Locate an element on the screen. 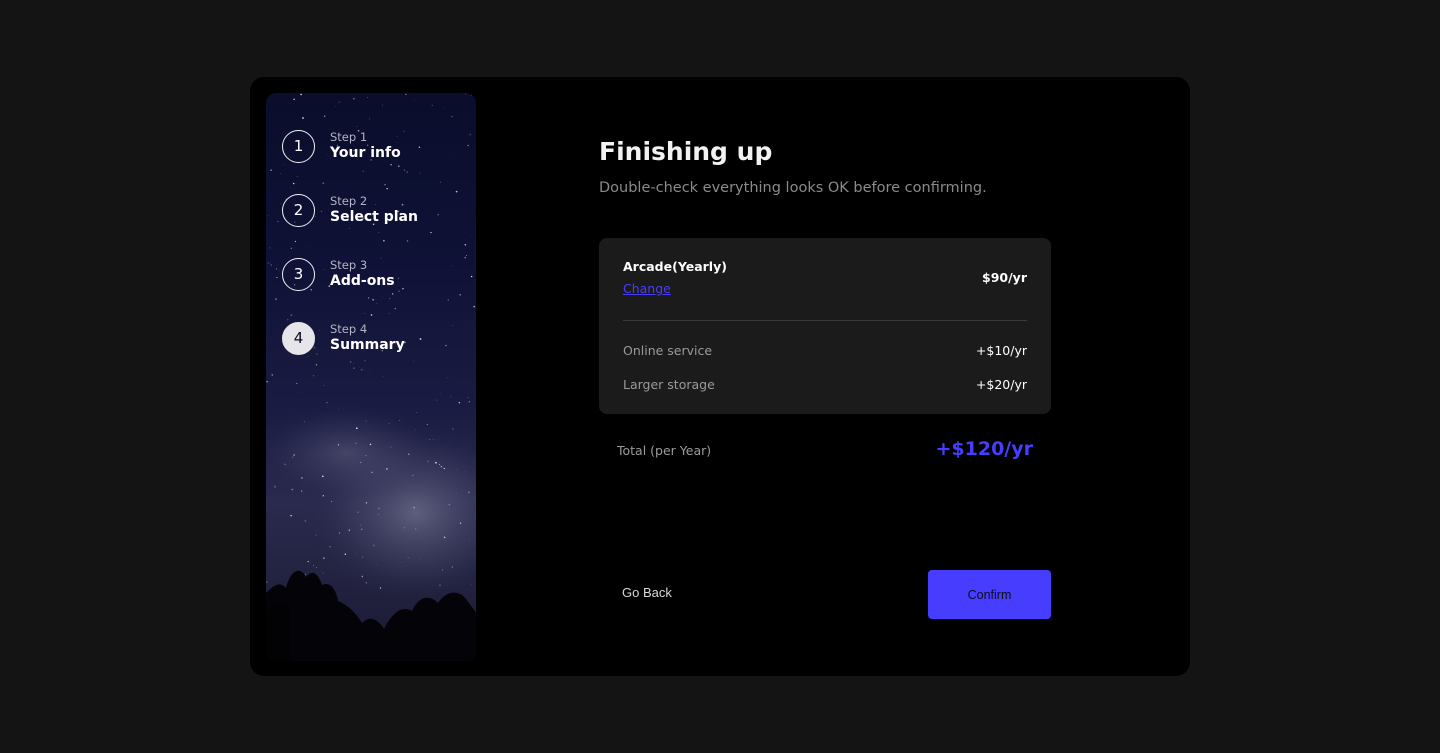 Image resolution: width=1440 pixels, height=753 pixels. divider is located at coordinates (825, 320).